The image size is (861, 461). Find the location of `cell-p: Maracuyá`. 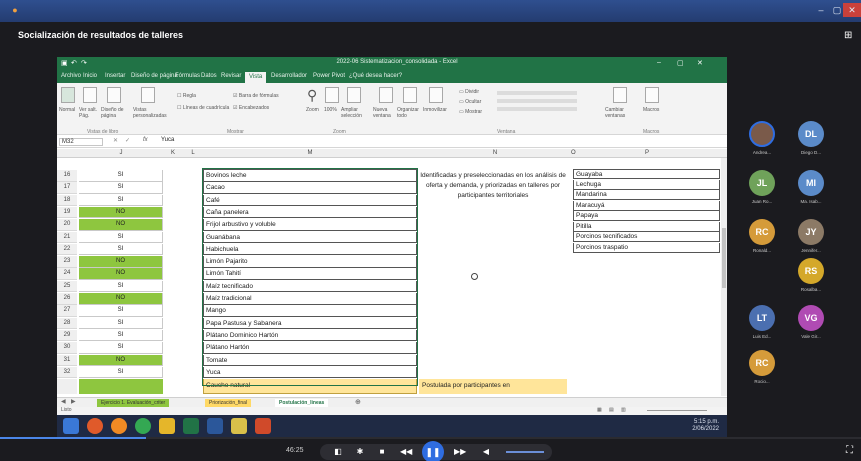

cell-p: Maracuyá is located at coordinates (646, 205).